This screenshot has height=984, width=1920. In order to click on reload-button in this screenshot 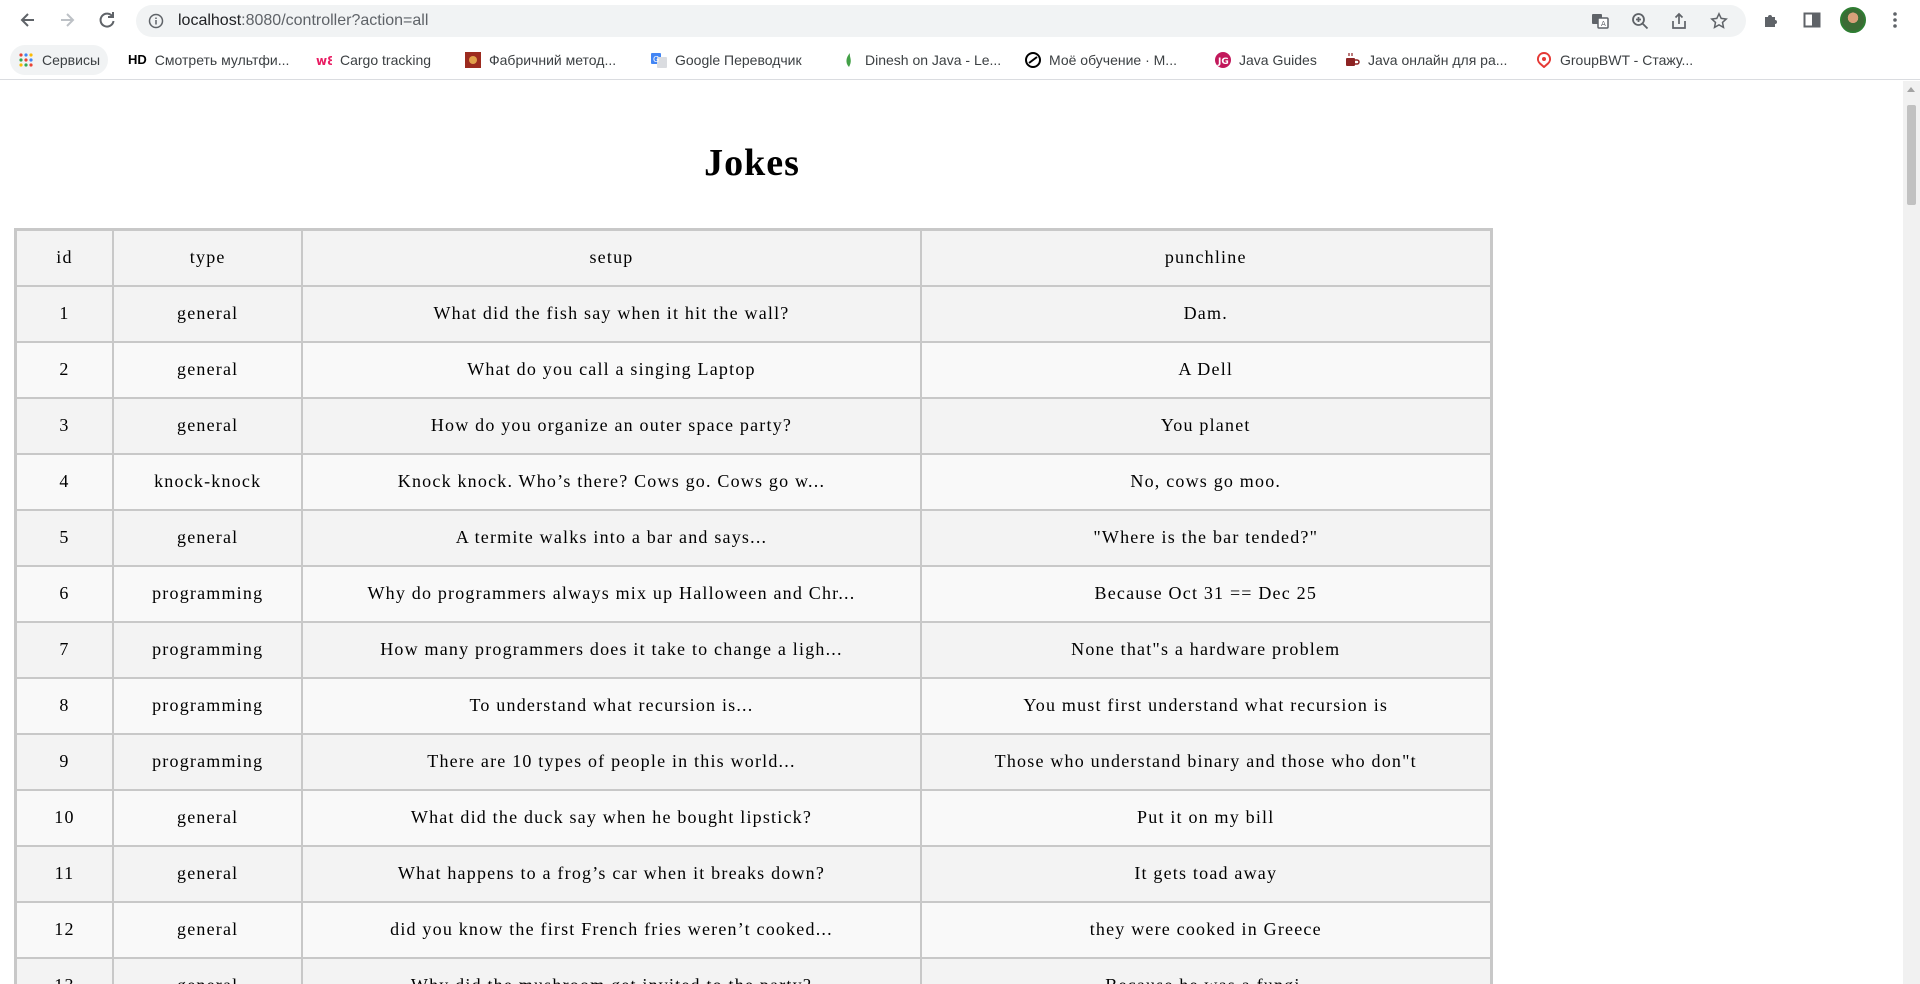, I will do `click(107, 20)`.